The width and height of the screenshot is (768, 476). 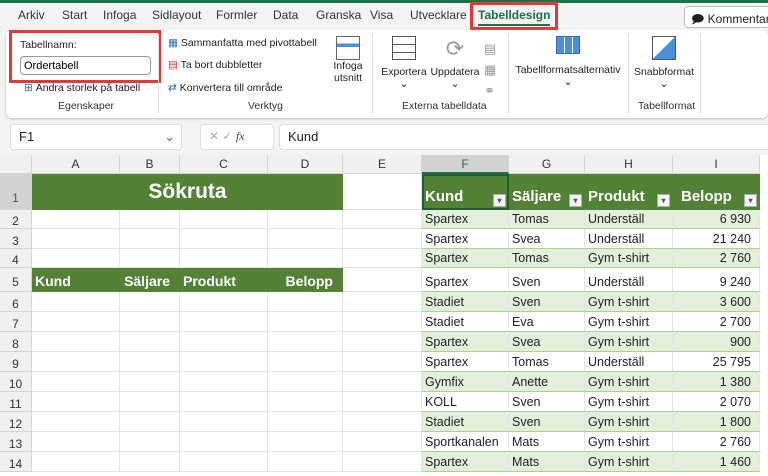 What do you see at coordinates (465, 402) in the screenshot?
I see `table-cell: KOLL` at bounding box center [465, 402].